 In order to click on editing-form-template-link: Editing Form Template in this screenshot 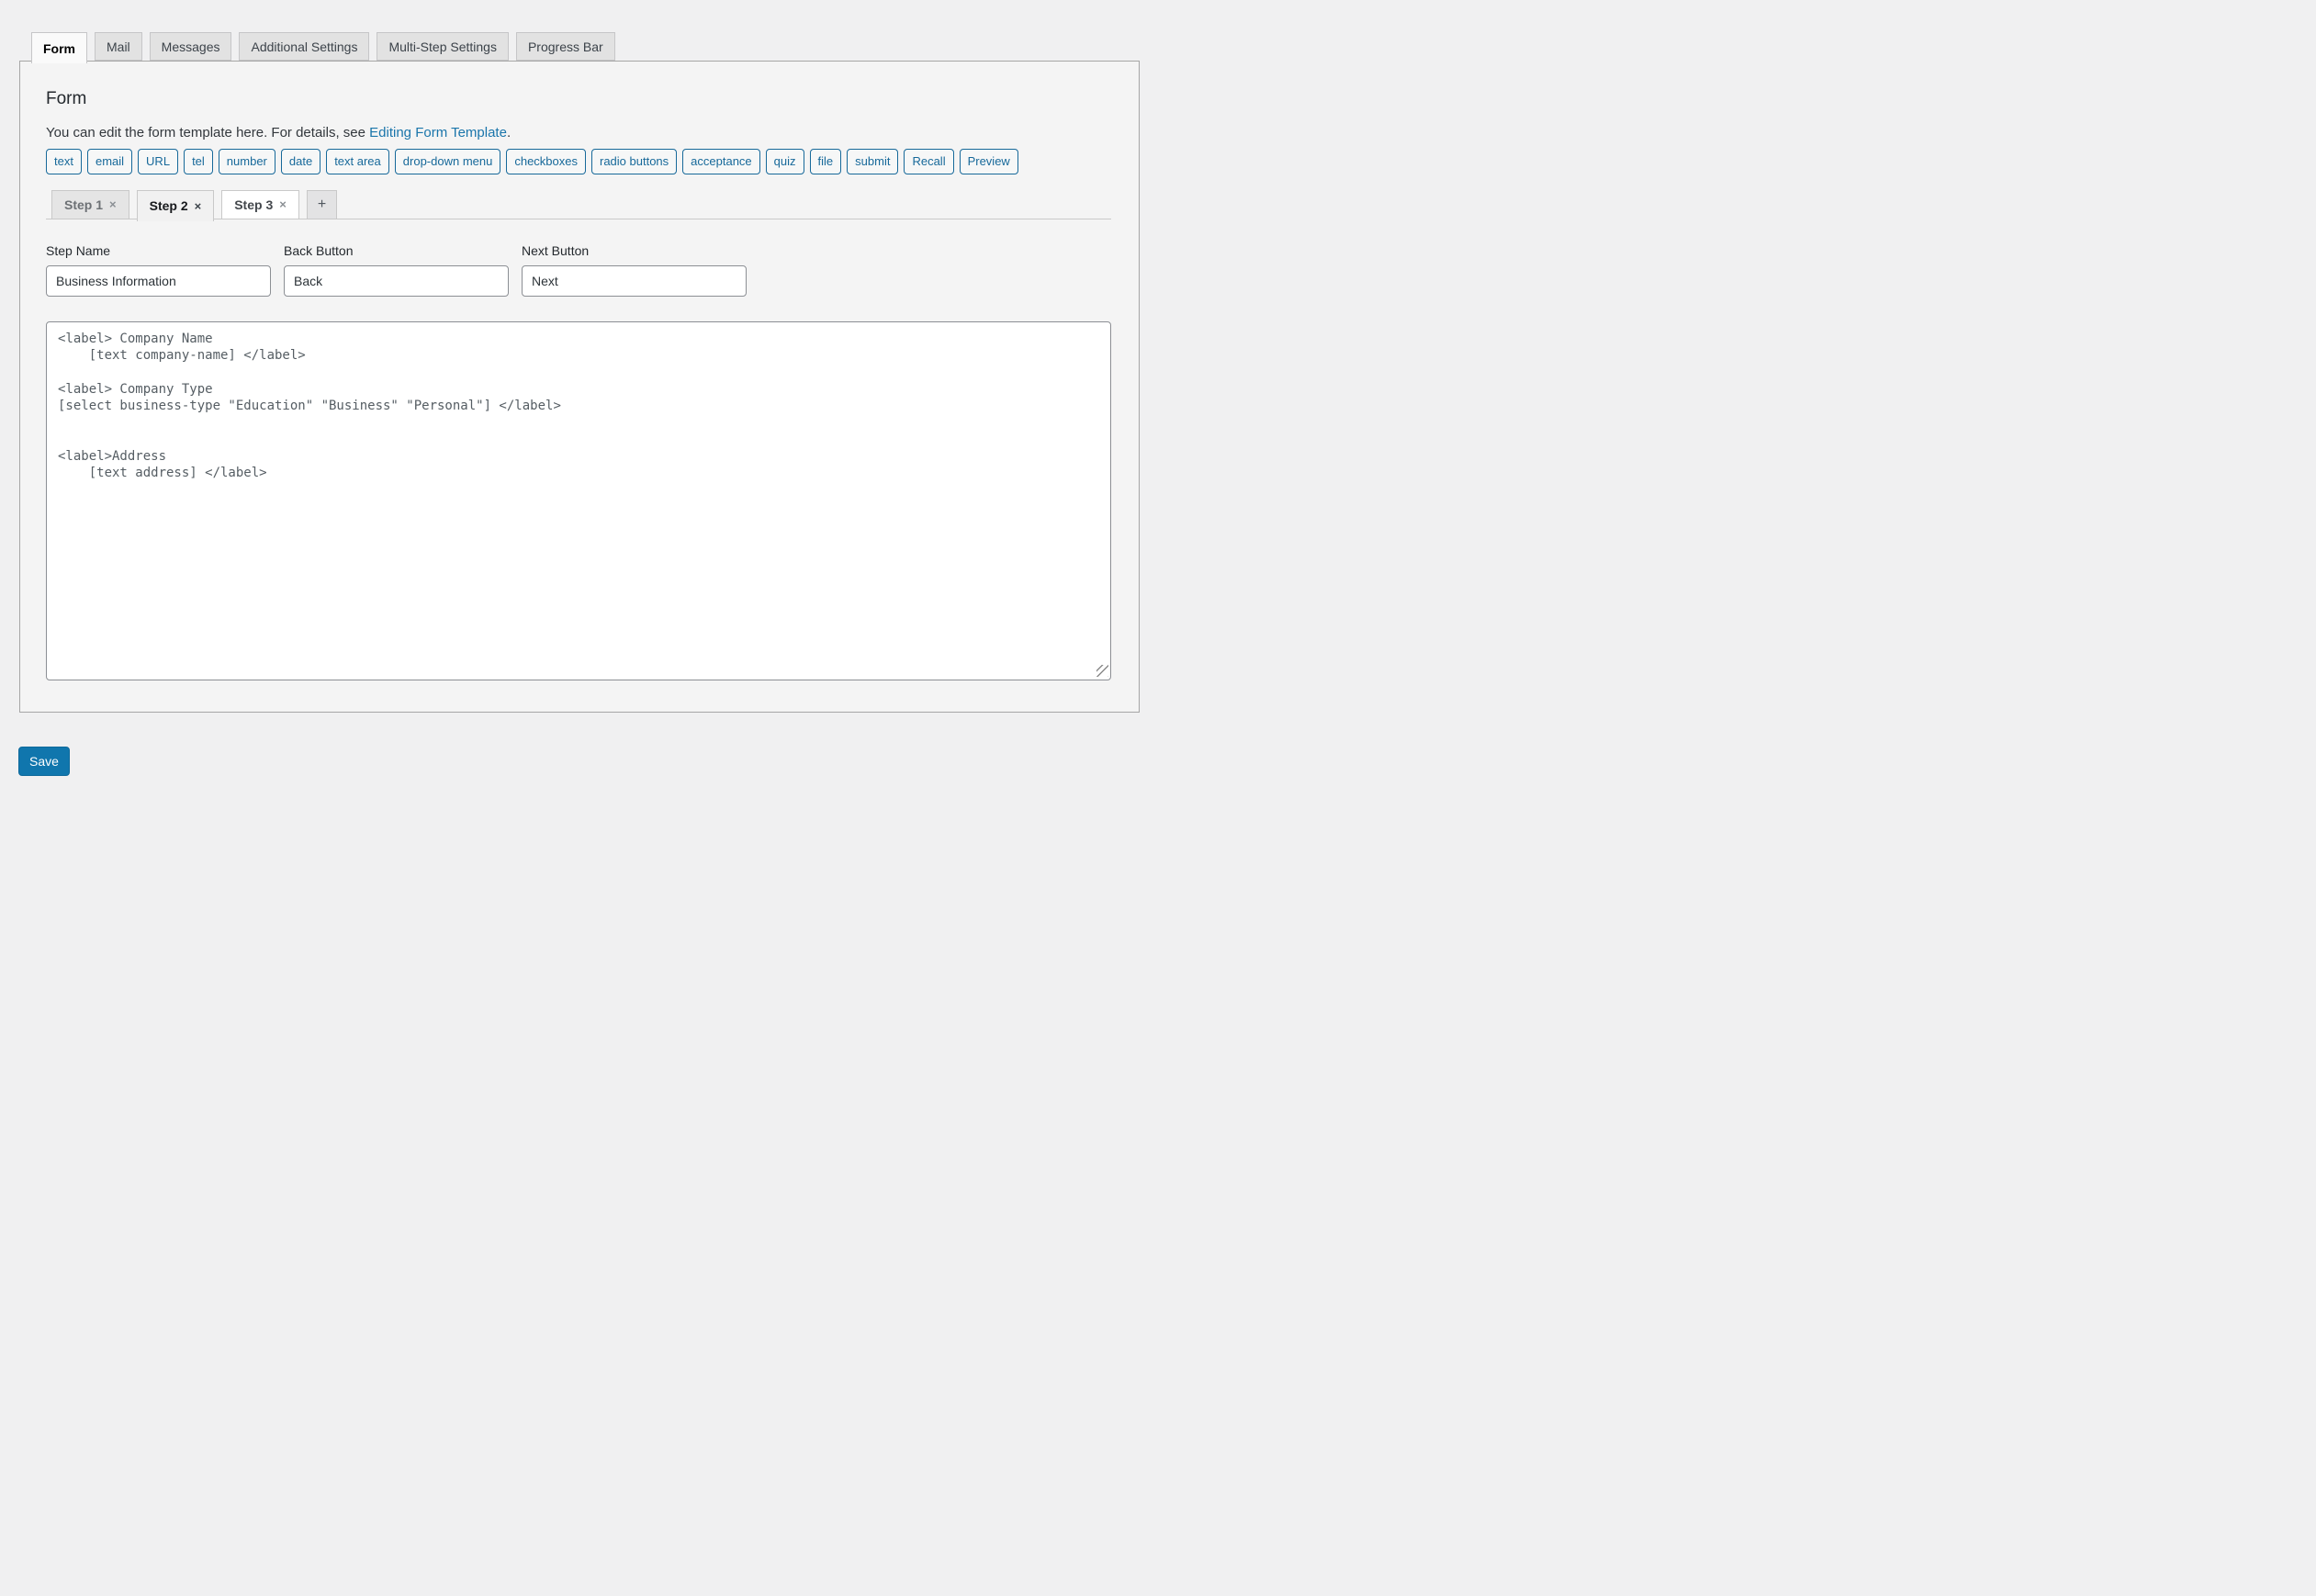, I will do `click(438, 132)`.